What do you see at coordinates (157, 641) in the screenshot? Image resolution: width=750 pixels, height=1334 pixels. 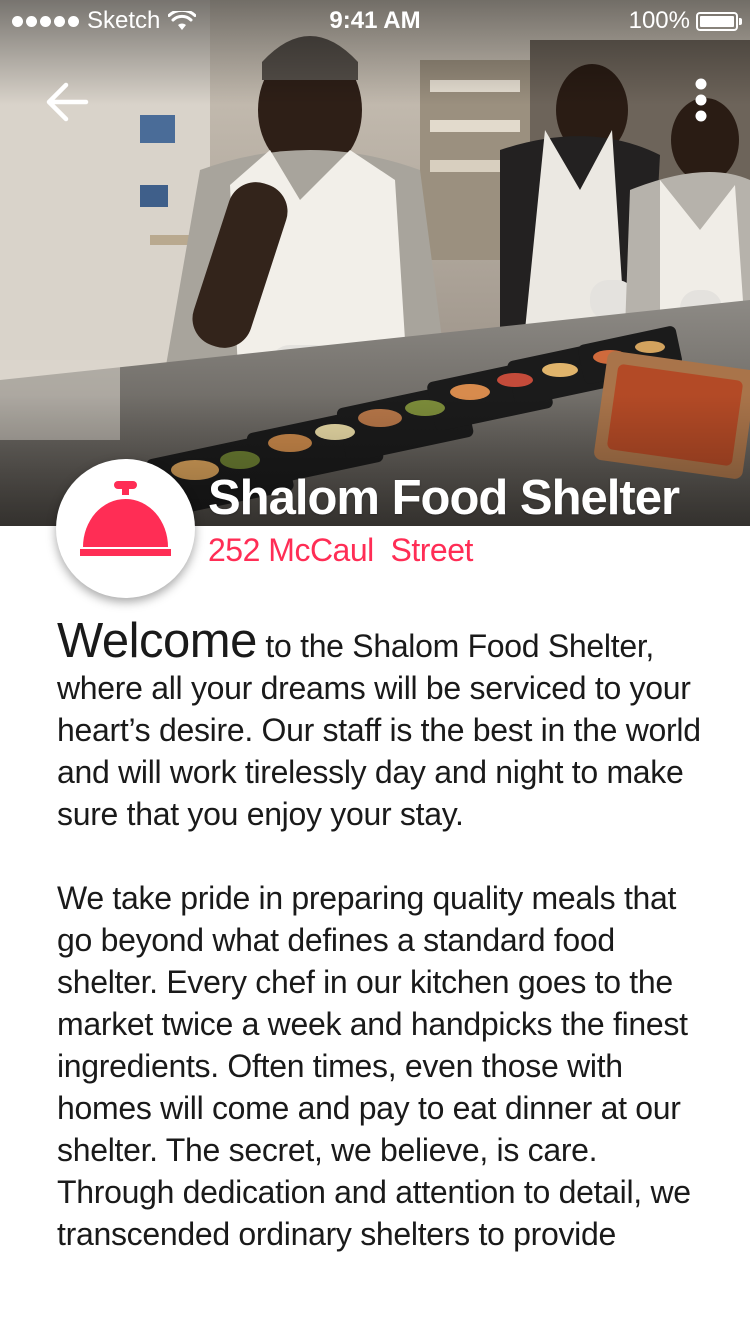 I see `welcome-word: Welcome` at bounding box center [157, 641].